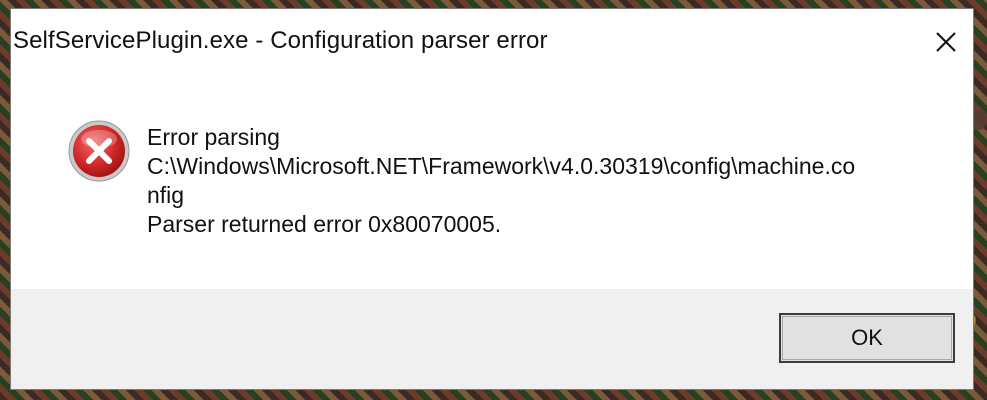 This screenshot has width=987, height=400. I want to click on close-button, so click(946, 42).